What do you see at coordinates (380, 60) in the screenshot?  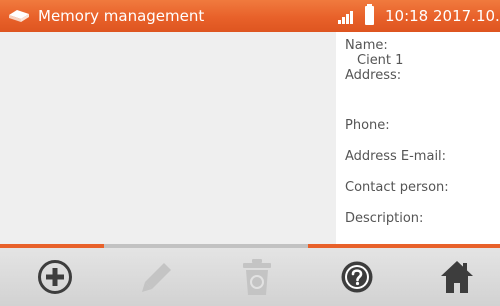 I see `name-value: Cient 1` at bounding box center [380, 60].